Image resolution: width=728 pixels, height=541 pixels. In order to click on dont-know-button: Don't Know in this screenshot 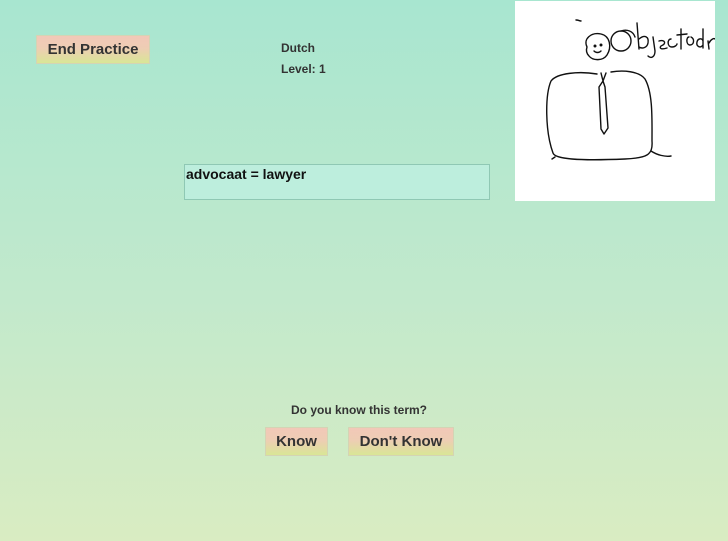, I will do `click(401, 441)`.